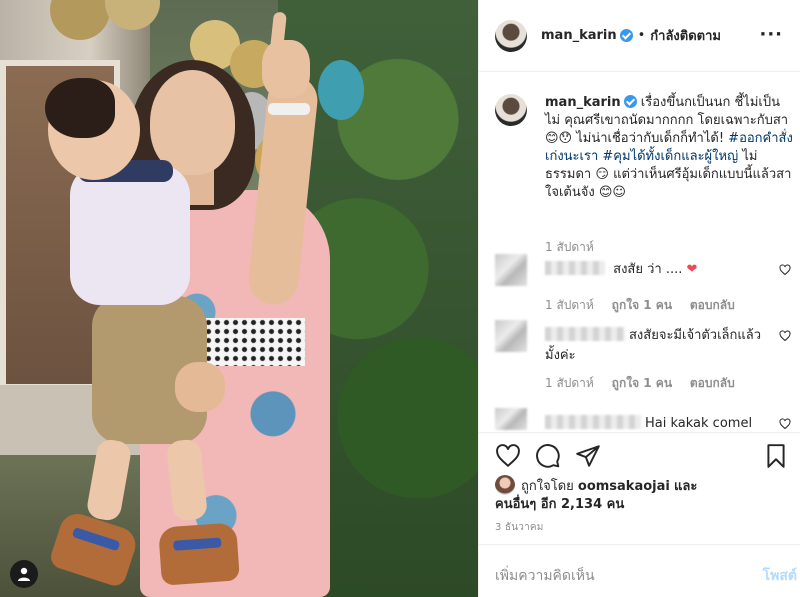 Image resolution: width=800 pixels, height=597 pixels. I want to click on share-paper-plane-icon, so click(588, 456).